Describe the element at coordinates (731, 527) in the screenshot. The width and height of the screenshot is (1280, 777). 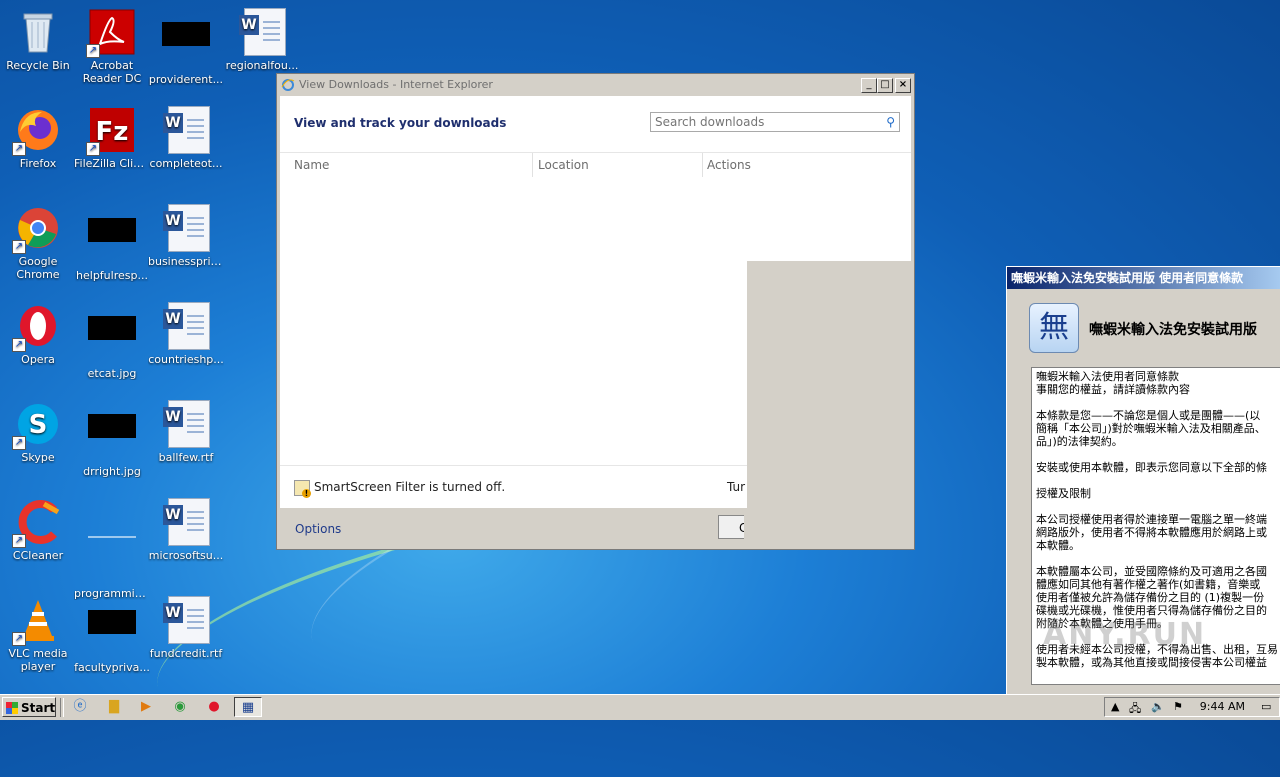
I see `close-dialog-button: C` at that location.